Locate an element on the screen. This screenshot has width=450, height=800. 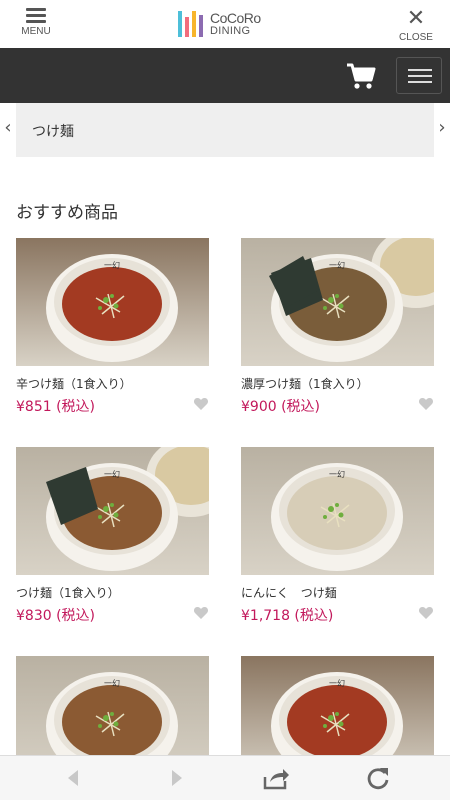
back-arrow-icon is located at coordinates (74, 778).